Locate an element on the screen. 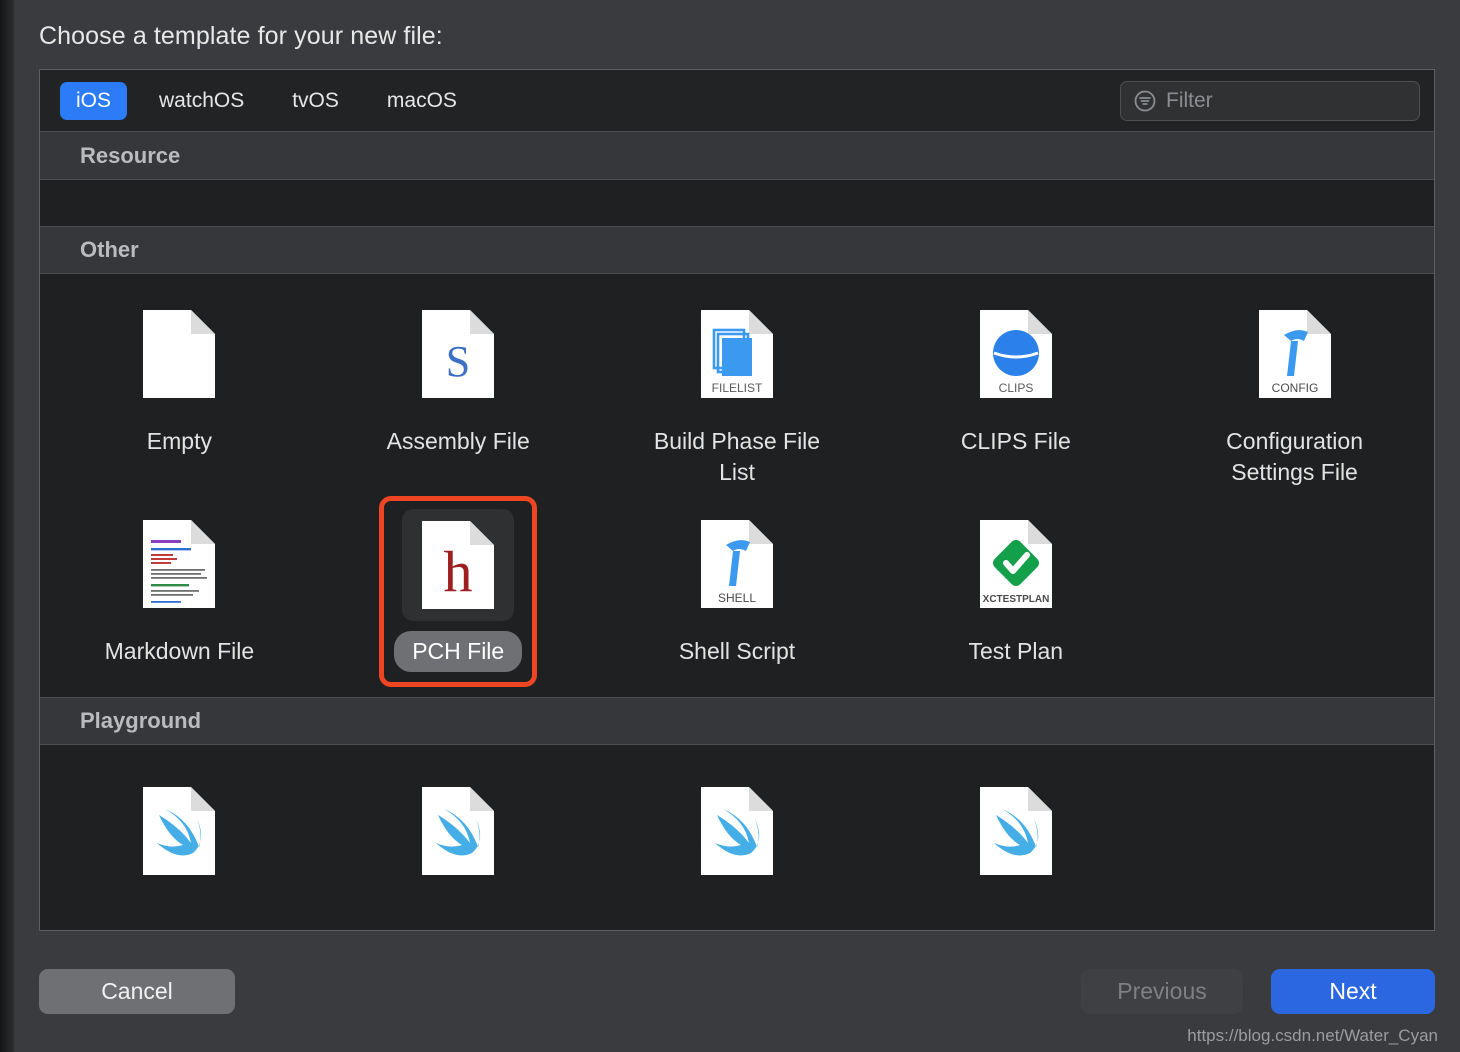  template-item-label: Markdown File is located at coordinates (179, 651).